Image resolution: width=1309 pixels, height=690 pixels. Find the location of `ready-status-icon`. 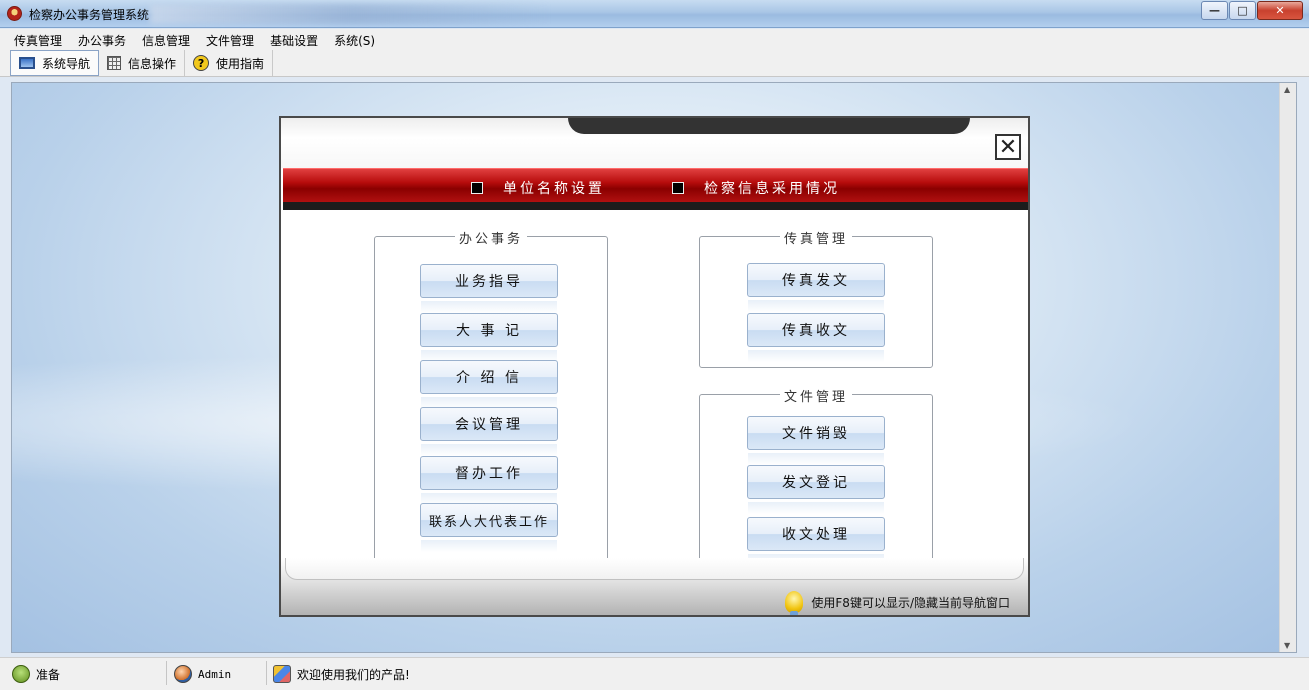

ready-status-icon is located at coordinates (21, 674).